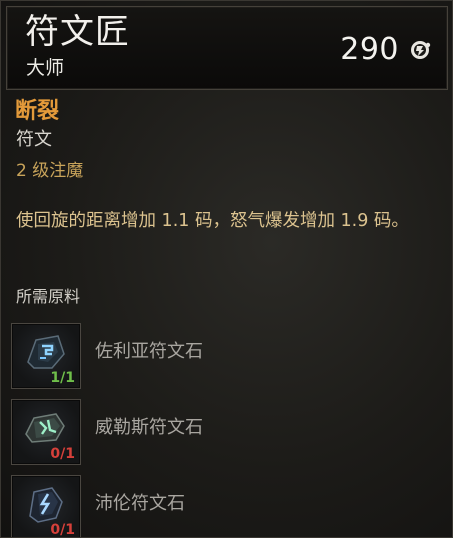 This screenshot has height=538, width=453. Describe the element at coordinates (226, 506) in the screenshot. I see `material-row: 0/1 沛伦符文石` at that location.